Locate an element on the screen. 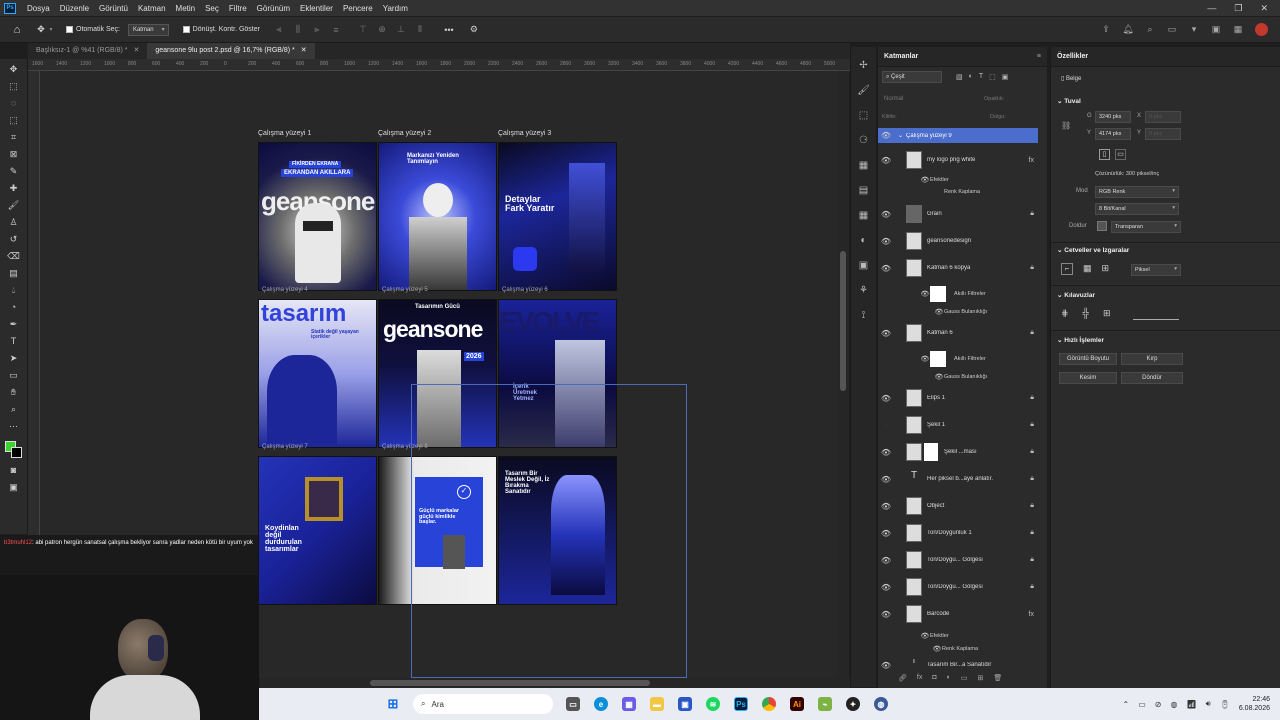  artboard-label-3: Çalışma yüzeyi 3 is located at coordinates (524, 133).